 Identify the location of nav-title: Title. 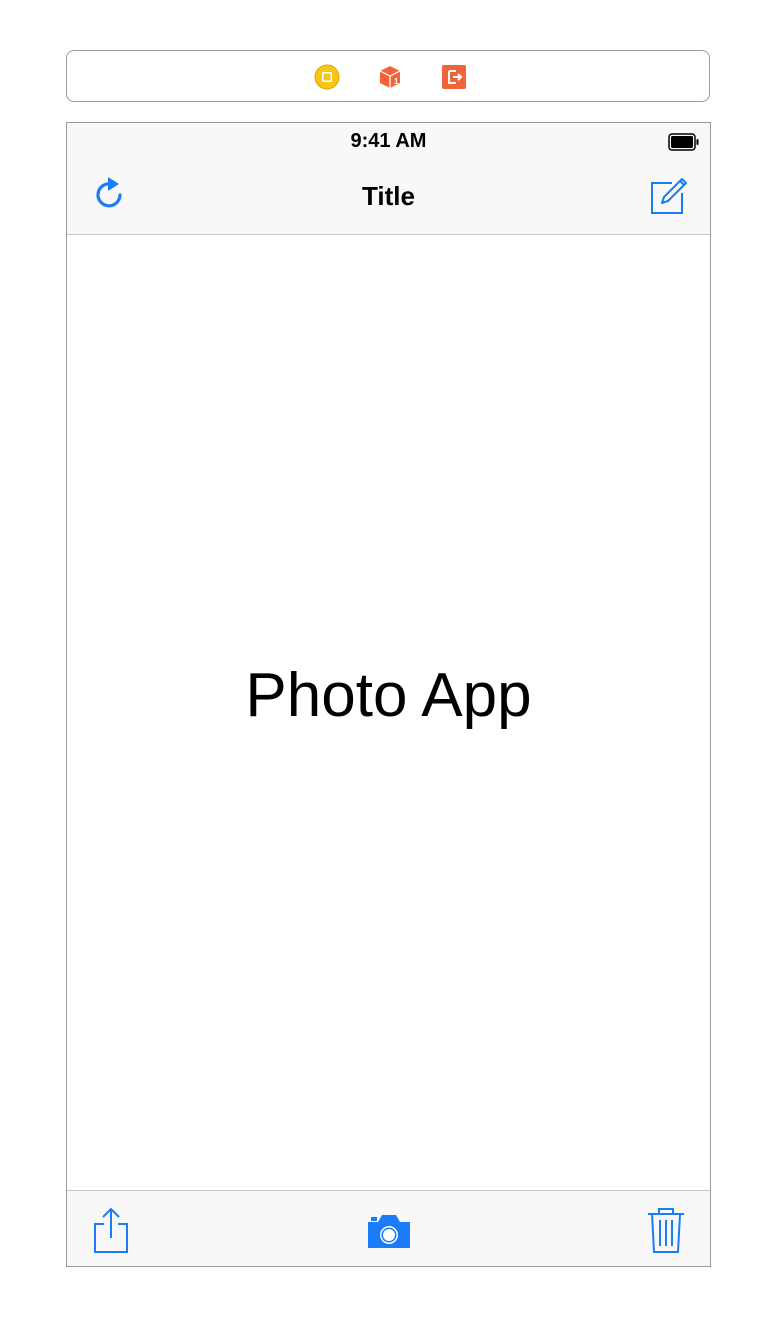
(388, 196).